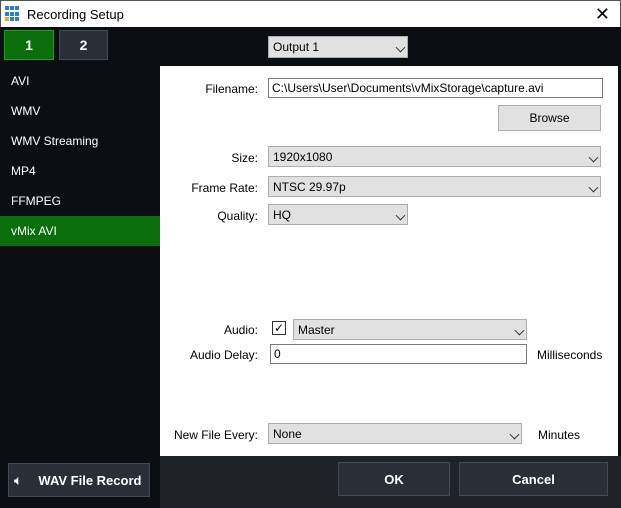  I want to click on tab-2: 2, so click(83, 45).